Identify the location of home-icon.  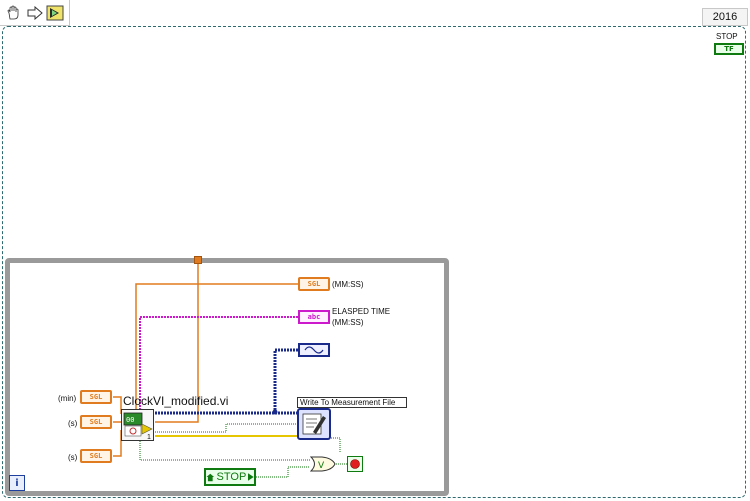
(210, 477).